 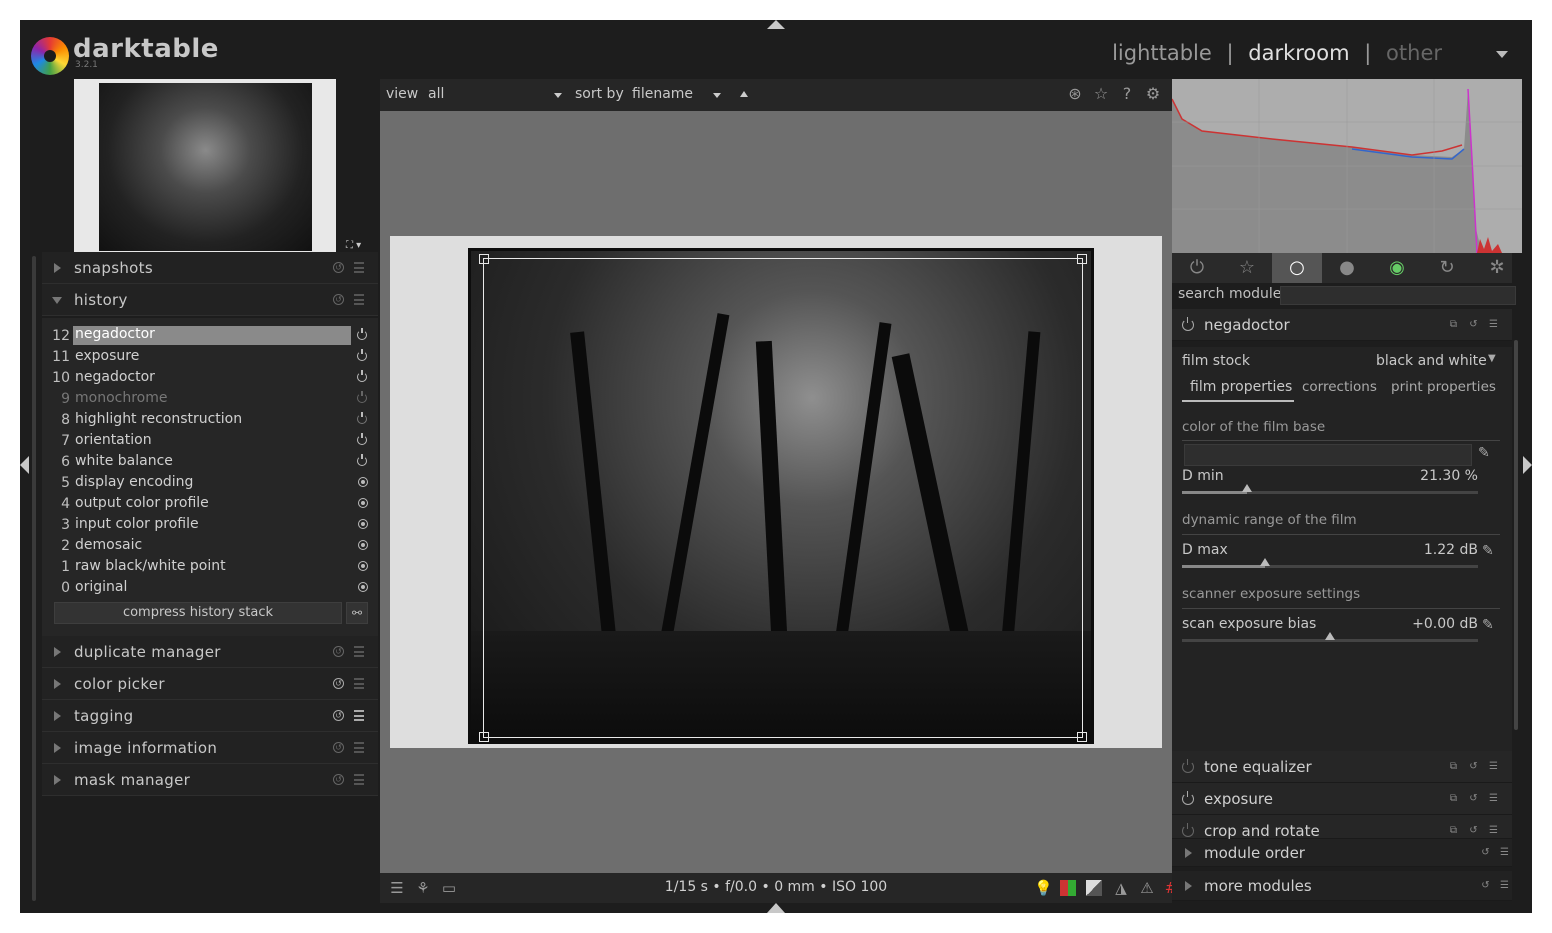 I want to click on section-color-picker: color picker ↺, so click(x=210, y=684).